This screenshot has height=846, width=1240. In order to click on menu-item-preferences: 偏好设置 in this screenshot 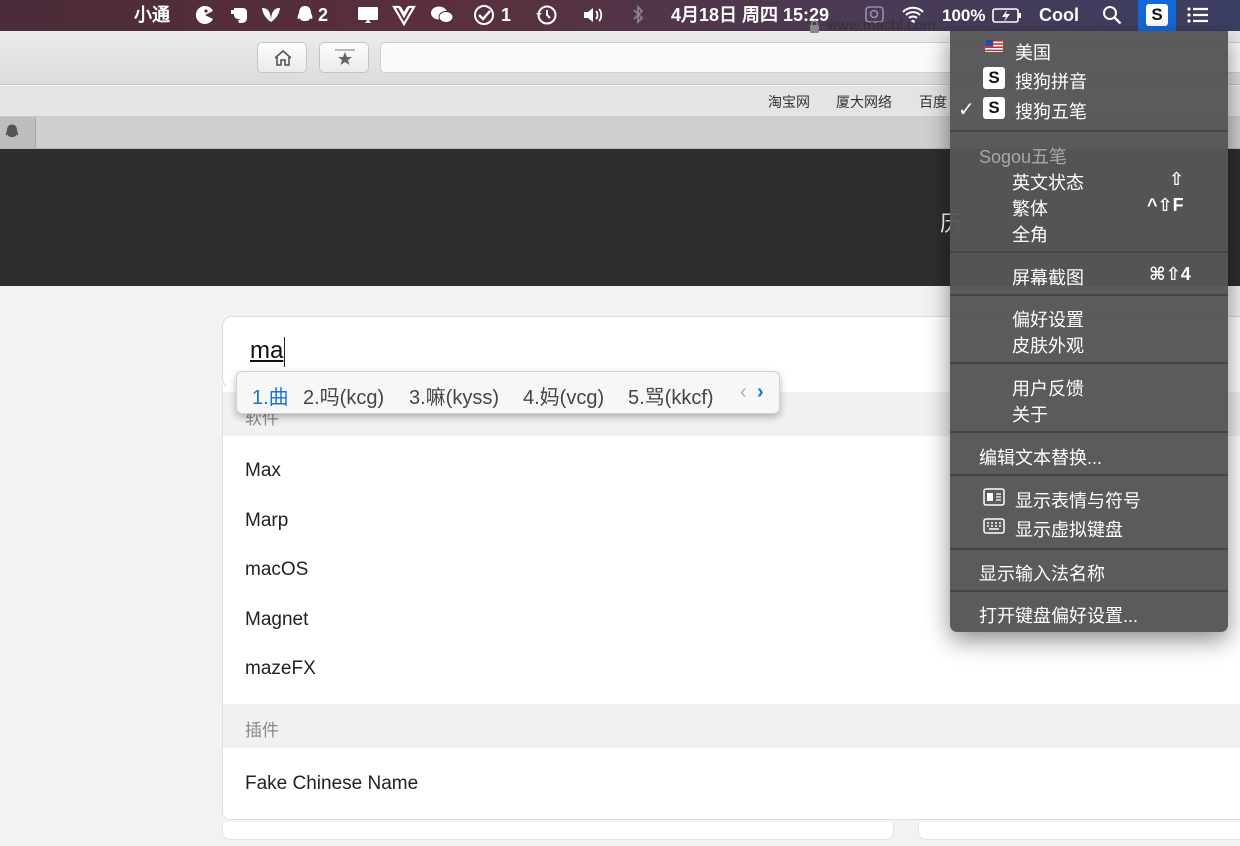, I will do `click(1089, 316)`.